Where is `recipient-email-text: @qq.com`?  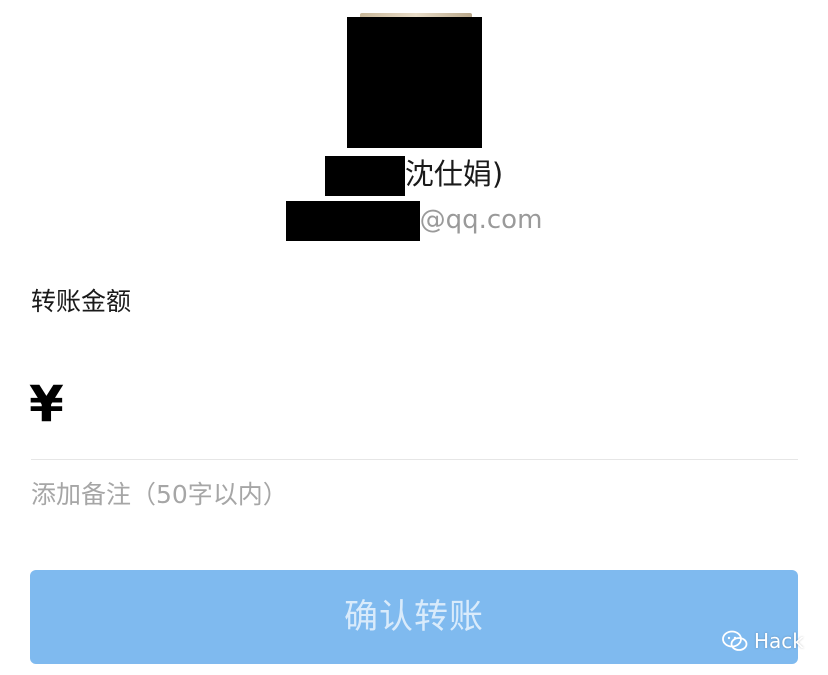 recipient-email-text: @qq.com is located at coordinates (481, 220).